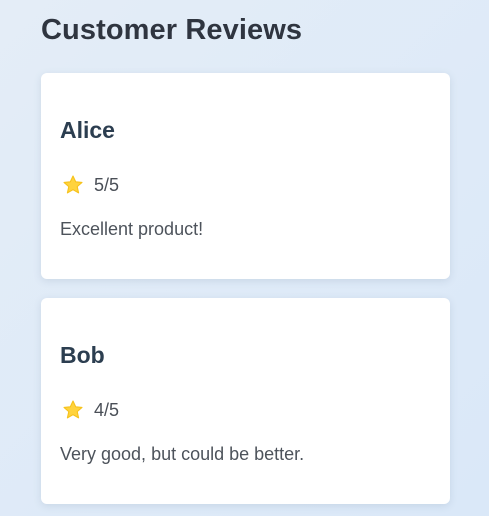 The width and height of the screenshot is (489, 516). I want to click on page-title: Customer Reviews, so click(172, 30).